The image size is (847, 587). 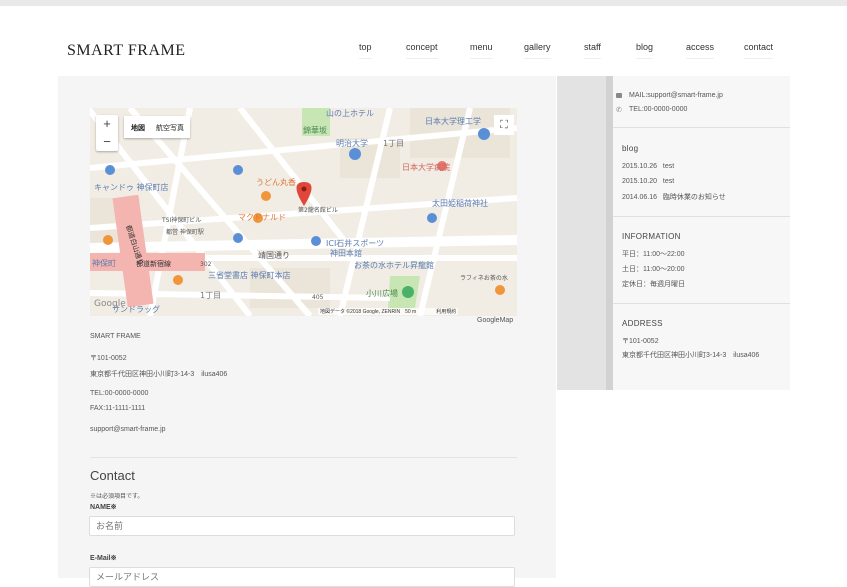 What do you see at coordinates (107, 124) in the screenshot?
I see `zoom-in-button: +` at bounding box center [107, 124].